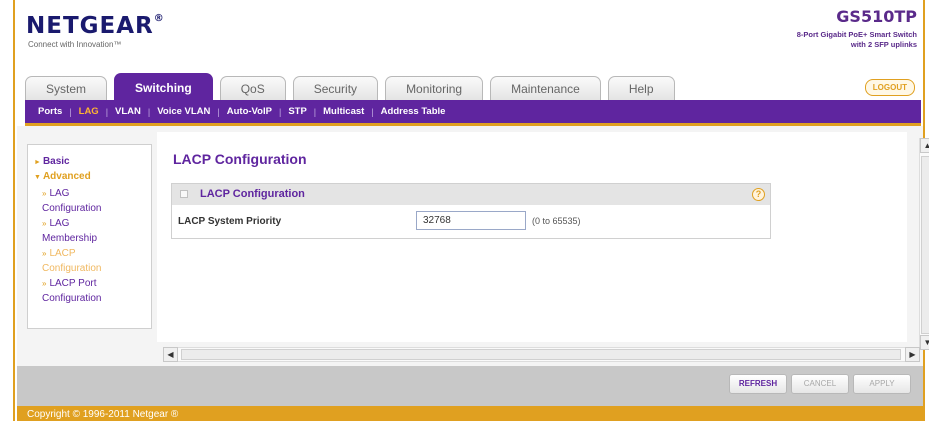 The height and width of the screenshot is (421, 929). What do you see at coordinates (89, 111) in the screenshot?
I see `subnav-lag: LAG` at bounding box center [89, 111].